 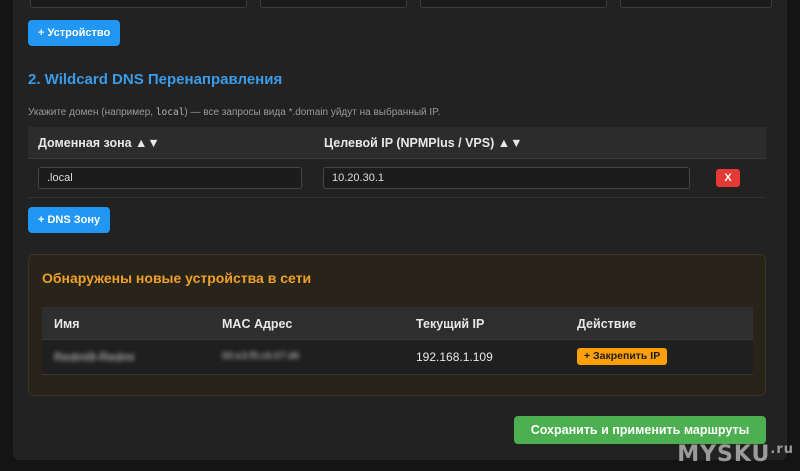 What do you see at coordinates (261, 356) in the screenshot?
I see `device-mac: 00:e3:f5:c6:07:d6` at bounding box center [261, 356].